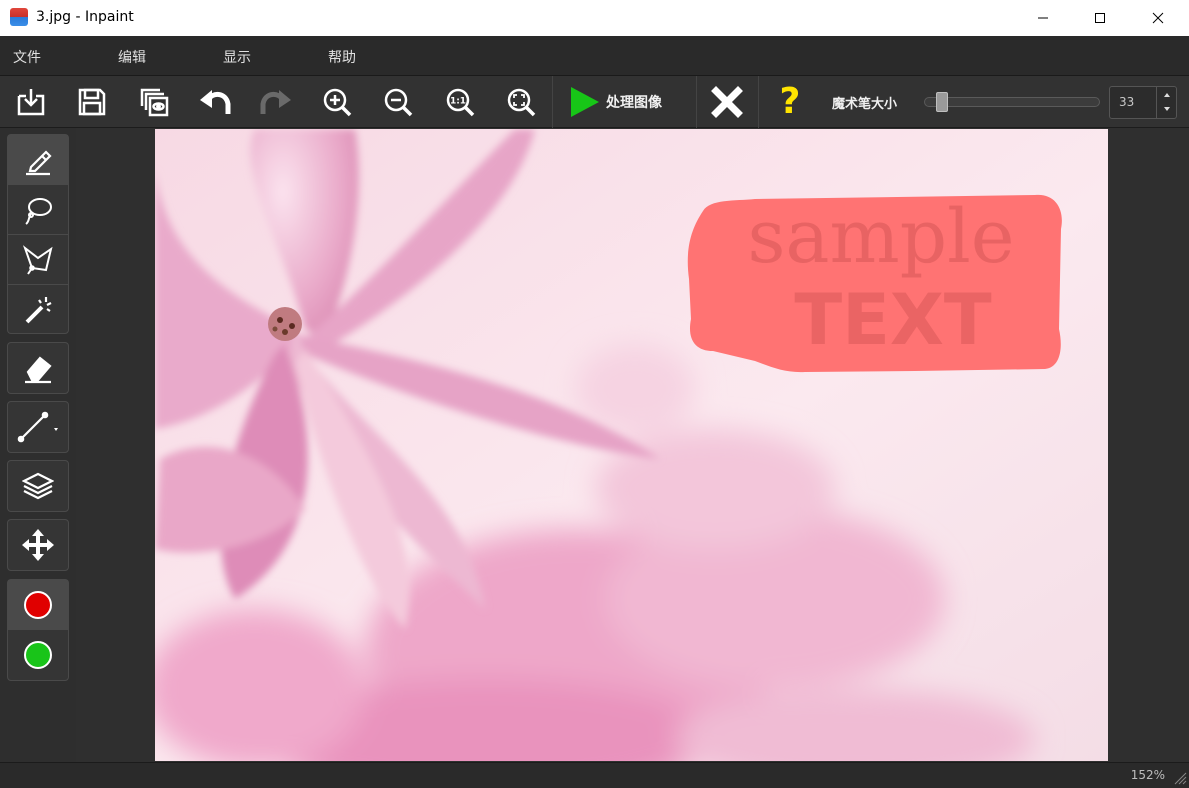  What do you see at coordinates (880, 237) in the screenshot?
I see `watermark-text-sample: sample` at bounding box center [880, 237].